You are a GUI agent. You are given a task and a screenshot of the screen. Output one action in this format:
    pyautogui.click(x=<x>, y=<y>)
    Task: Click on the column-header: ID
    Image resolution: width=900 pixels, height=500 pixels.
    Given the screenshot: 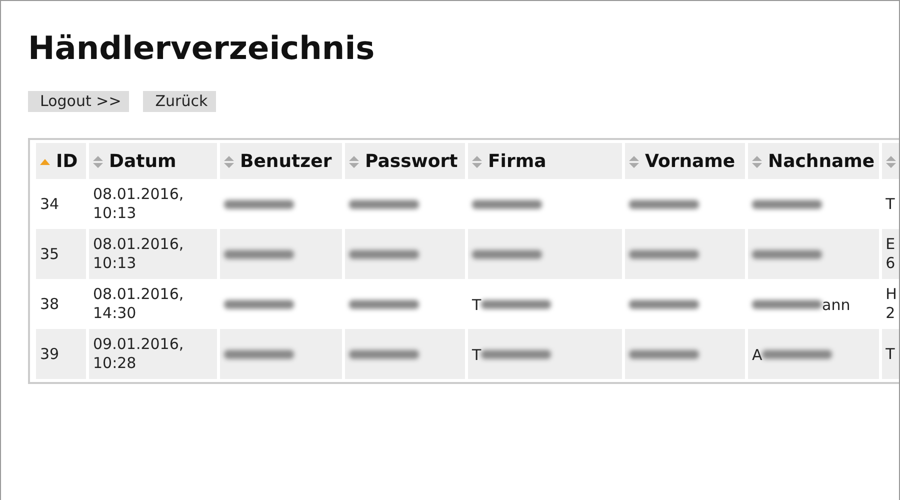 What is the action you would take?
    pyautogui.click(x=61, y=161)
    